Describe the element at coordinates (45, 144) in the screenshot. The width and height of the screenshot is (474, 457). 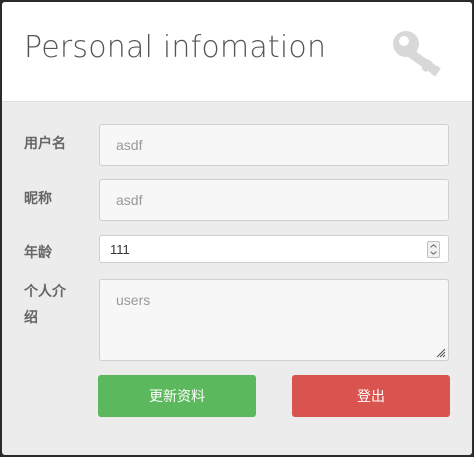
I see `username-label: 用户名` at that location.